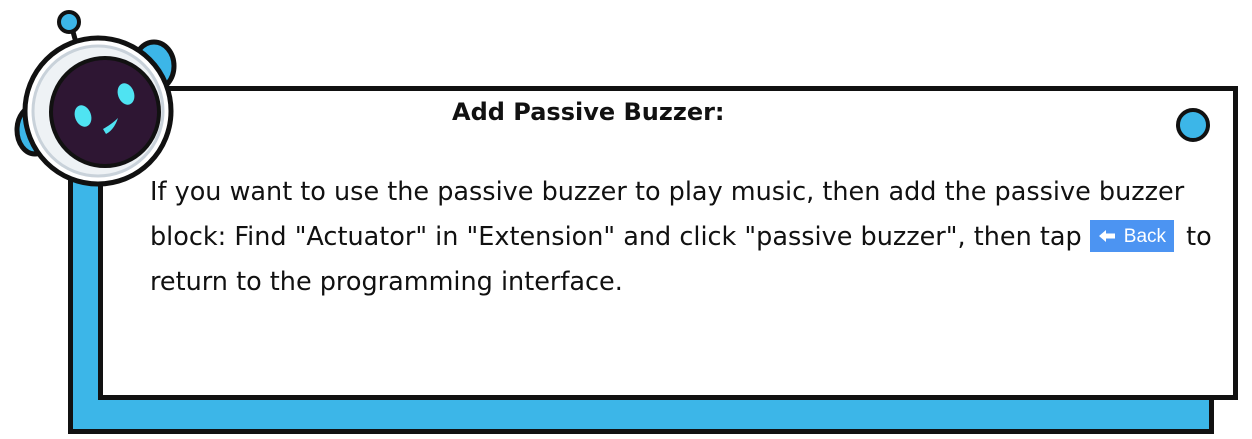 Image resolution: width=1252 pixels, height=439 pixels. Describe the element at coordinates (588, 112) in the screenshot. I see `card-title: Add Passive Buzzer:` at that location.